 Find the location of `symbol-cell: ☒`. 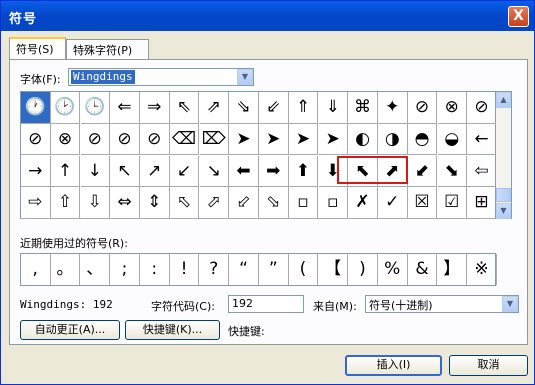

symbol-cell: ☒ is located at coordinates (422, 203).